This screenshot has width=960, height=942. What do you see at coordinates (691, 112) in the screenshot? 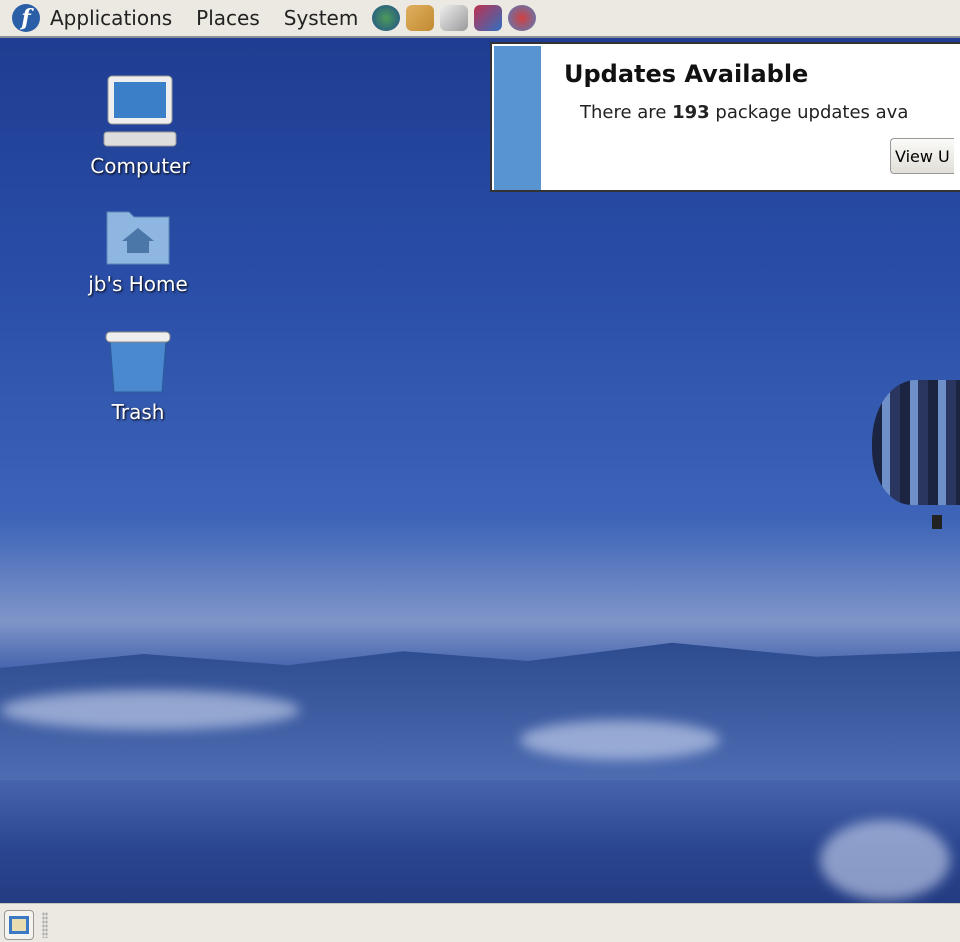
I see `update-count: 193` at bounding box center [691, 112].